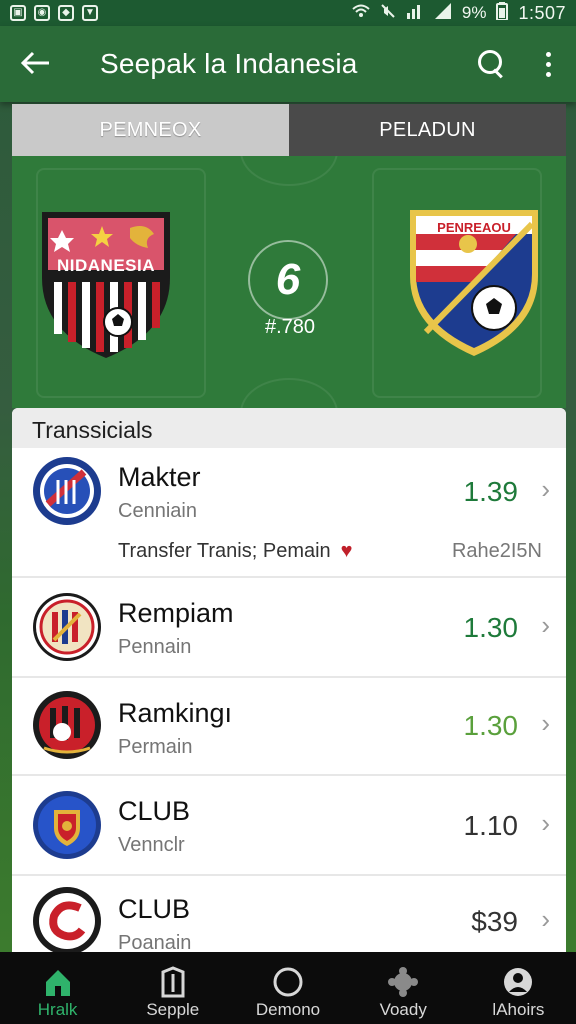  Describe the element at coordinates (542, 12) in the screenshot. I see `status-time: 1:507` at that location.